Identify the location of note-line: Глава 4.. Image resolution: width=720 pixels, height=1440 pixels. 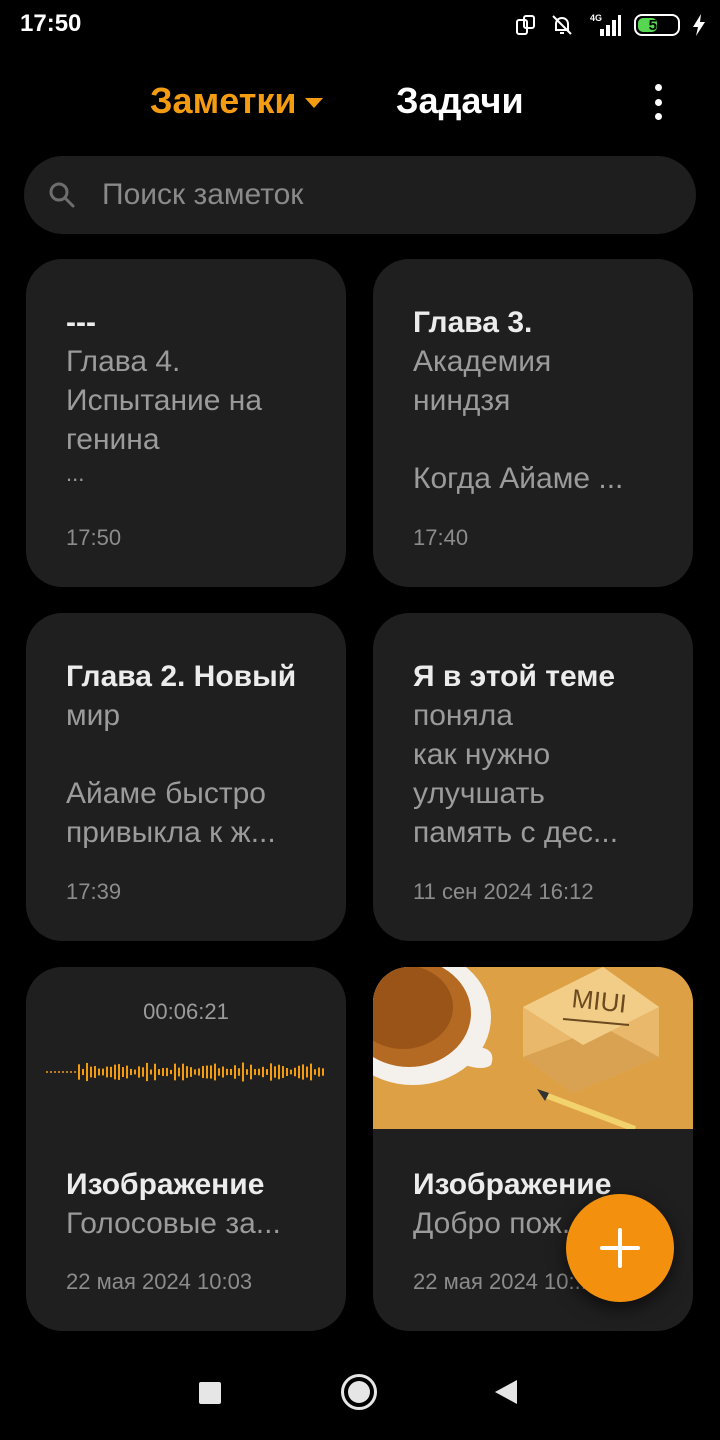
(123, 361).